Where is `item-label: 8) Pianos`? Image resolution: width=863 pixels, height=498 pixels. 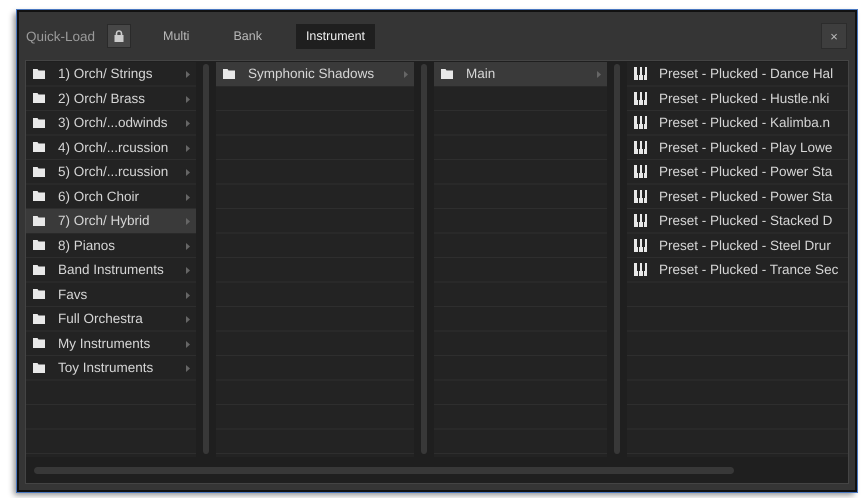
item-label: 8) Pianos is located at coordinates (87, 245).